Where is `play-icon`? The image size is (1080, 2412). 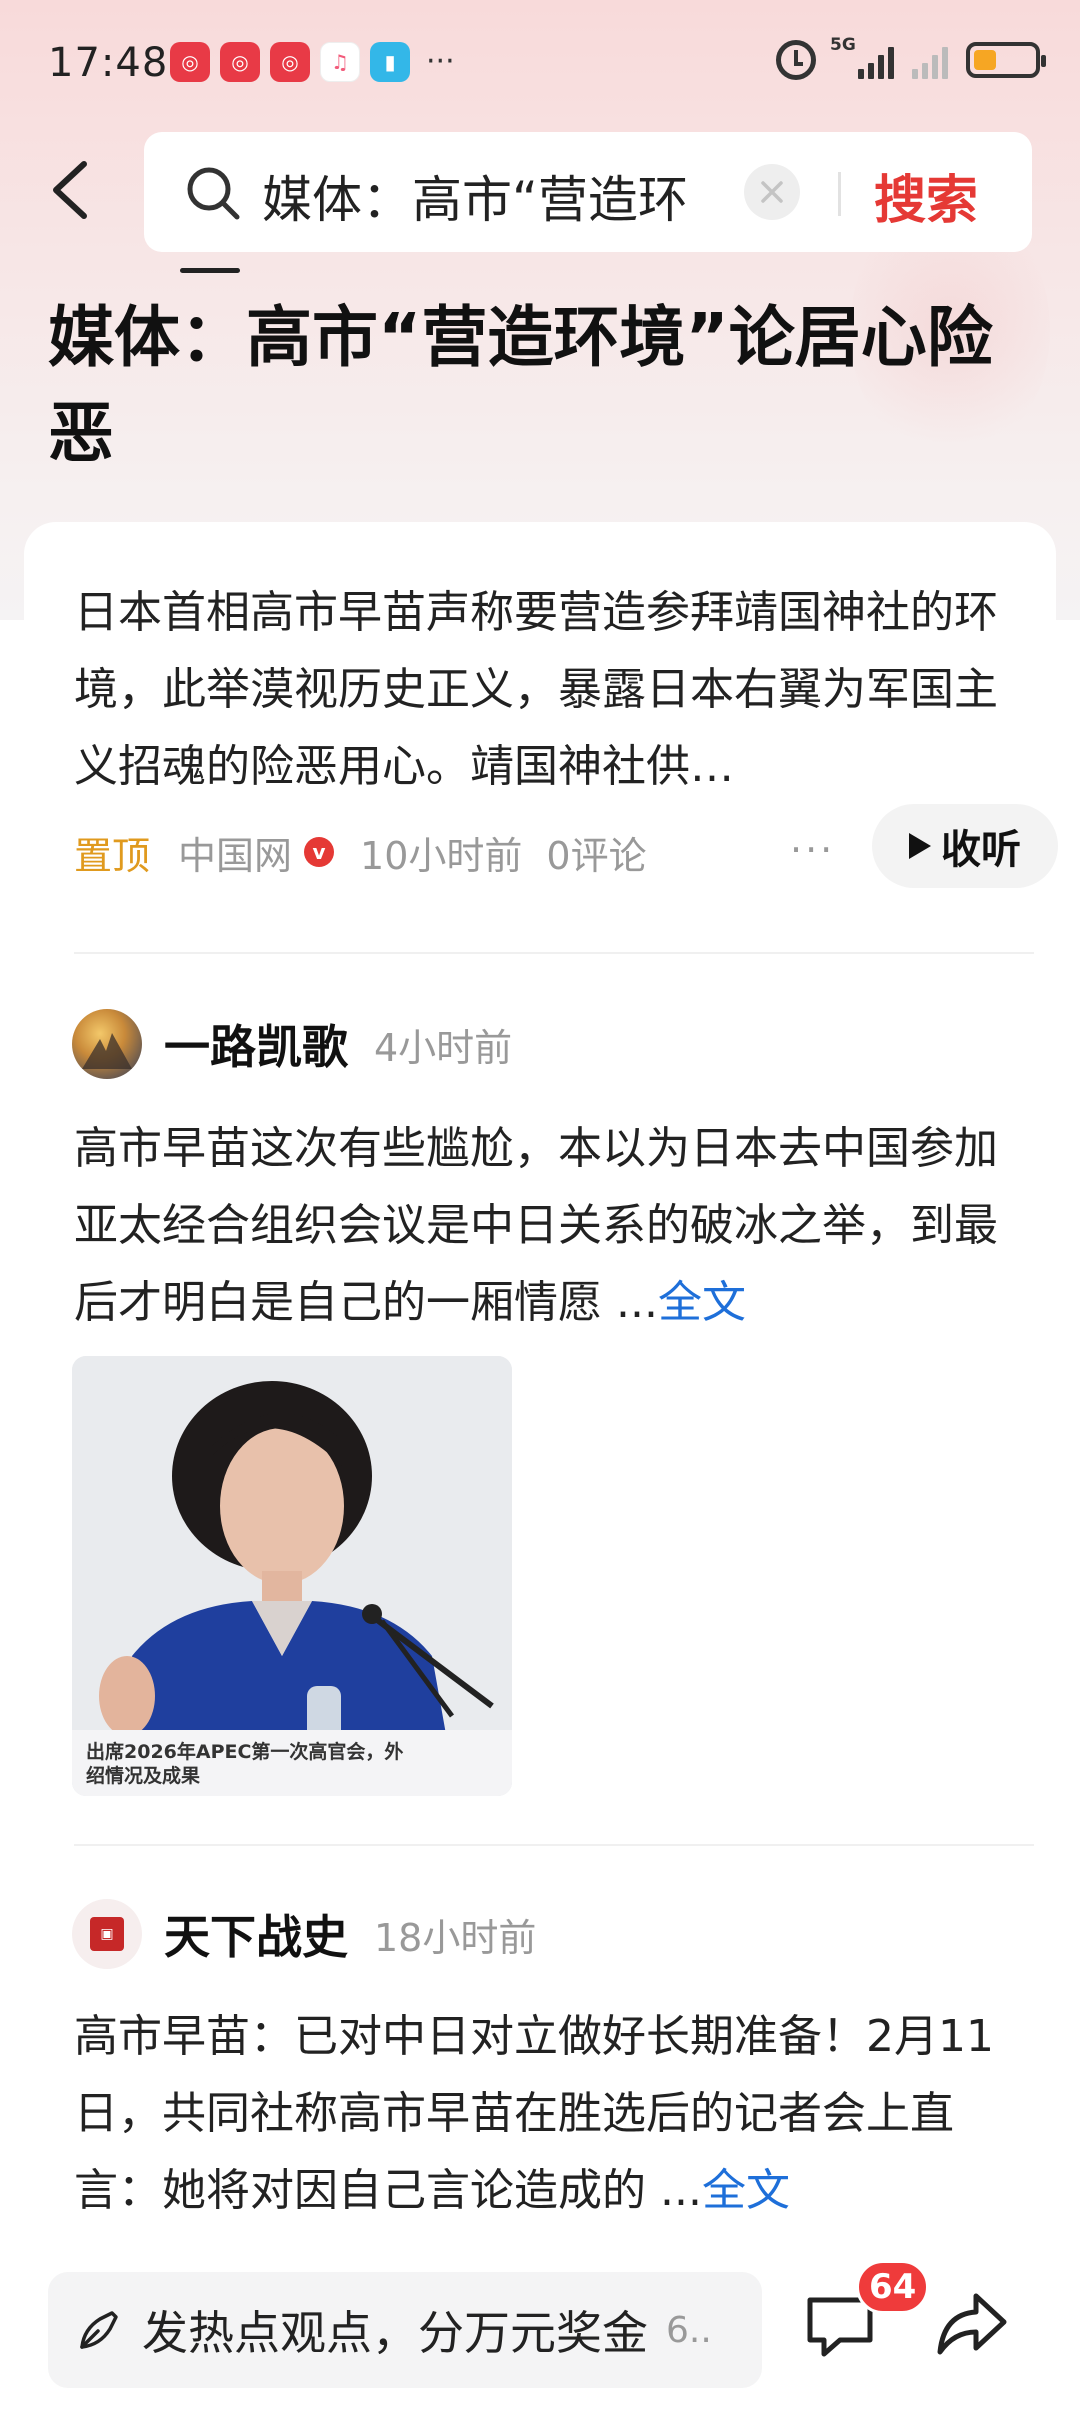
play-icon is located at coordinates (920, 846).